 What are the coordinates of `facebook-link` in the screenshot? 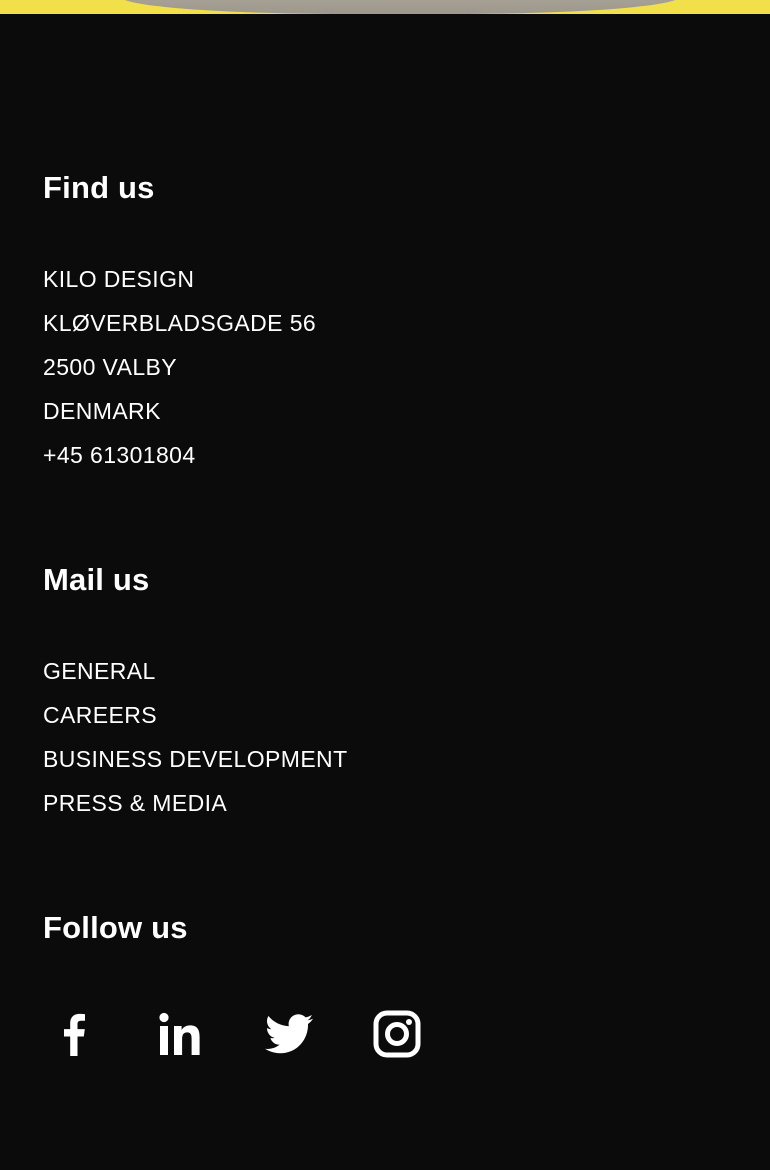 It's located at (73, 1034).